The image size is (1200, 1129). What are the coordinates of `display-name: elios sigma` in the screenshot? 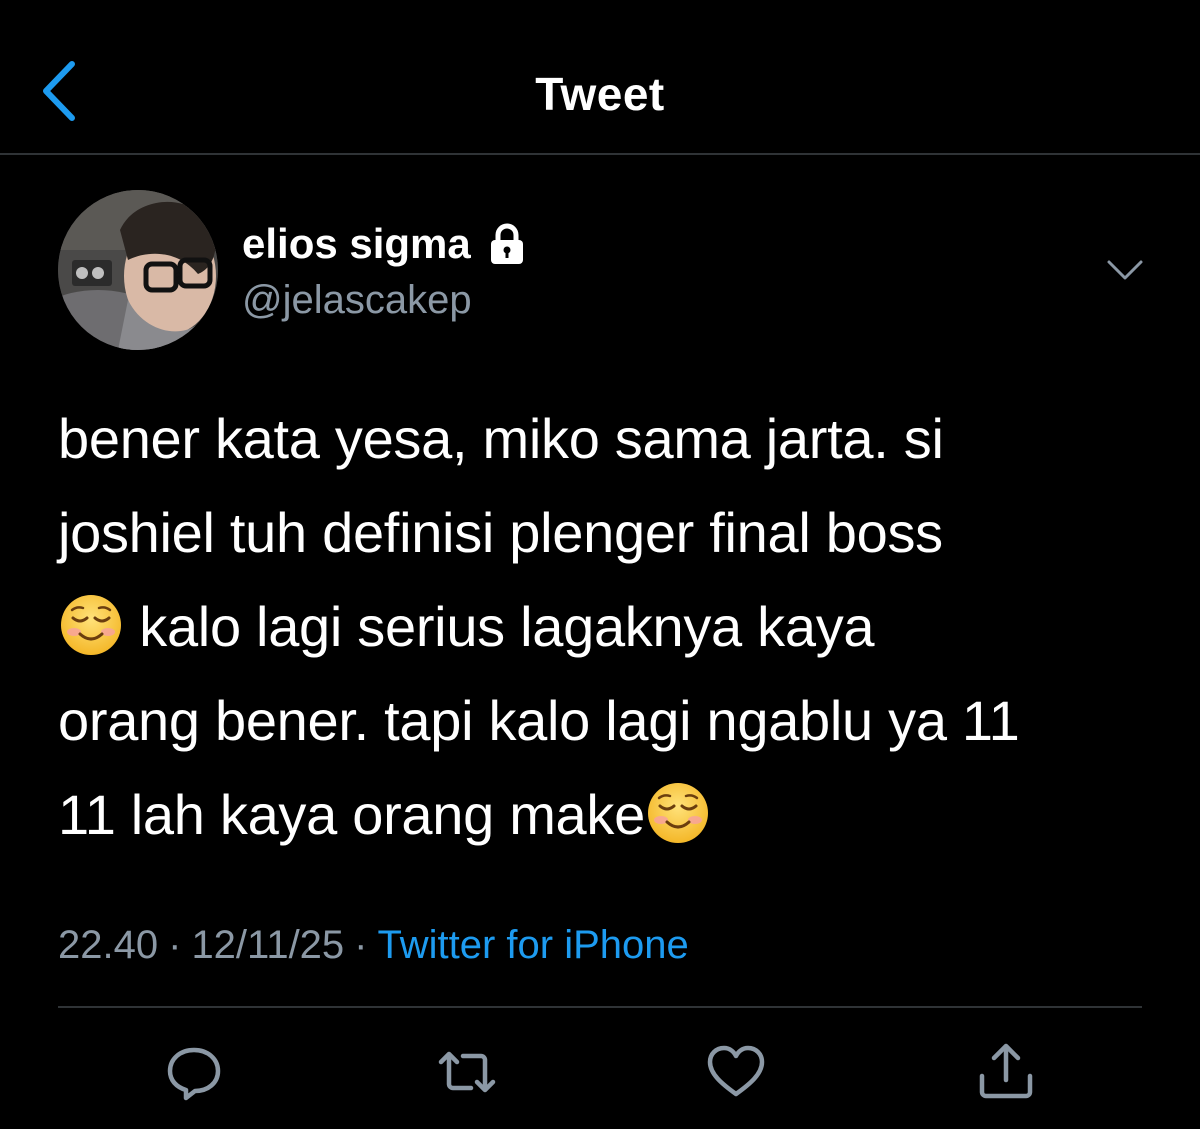 It's located at (356, 244).